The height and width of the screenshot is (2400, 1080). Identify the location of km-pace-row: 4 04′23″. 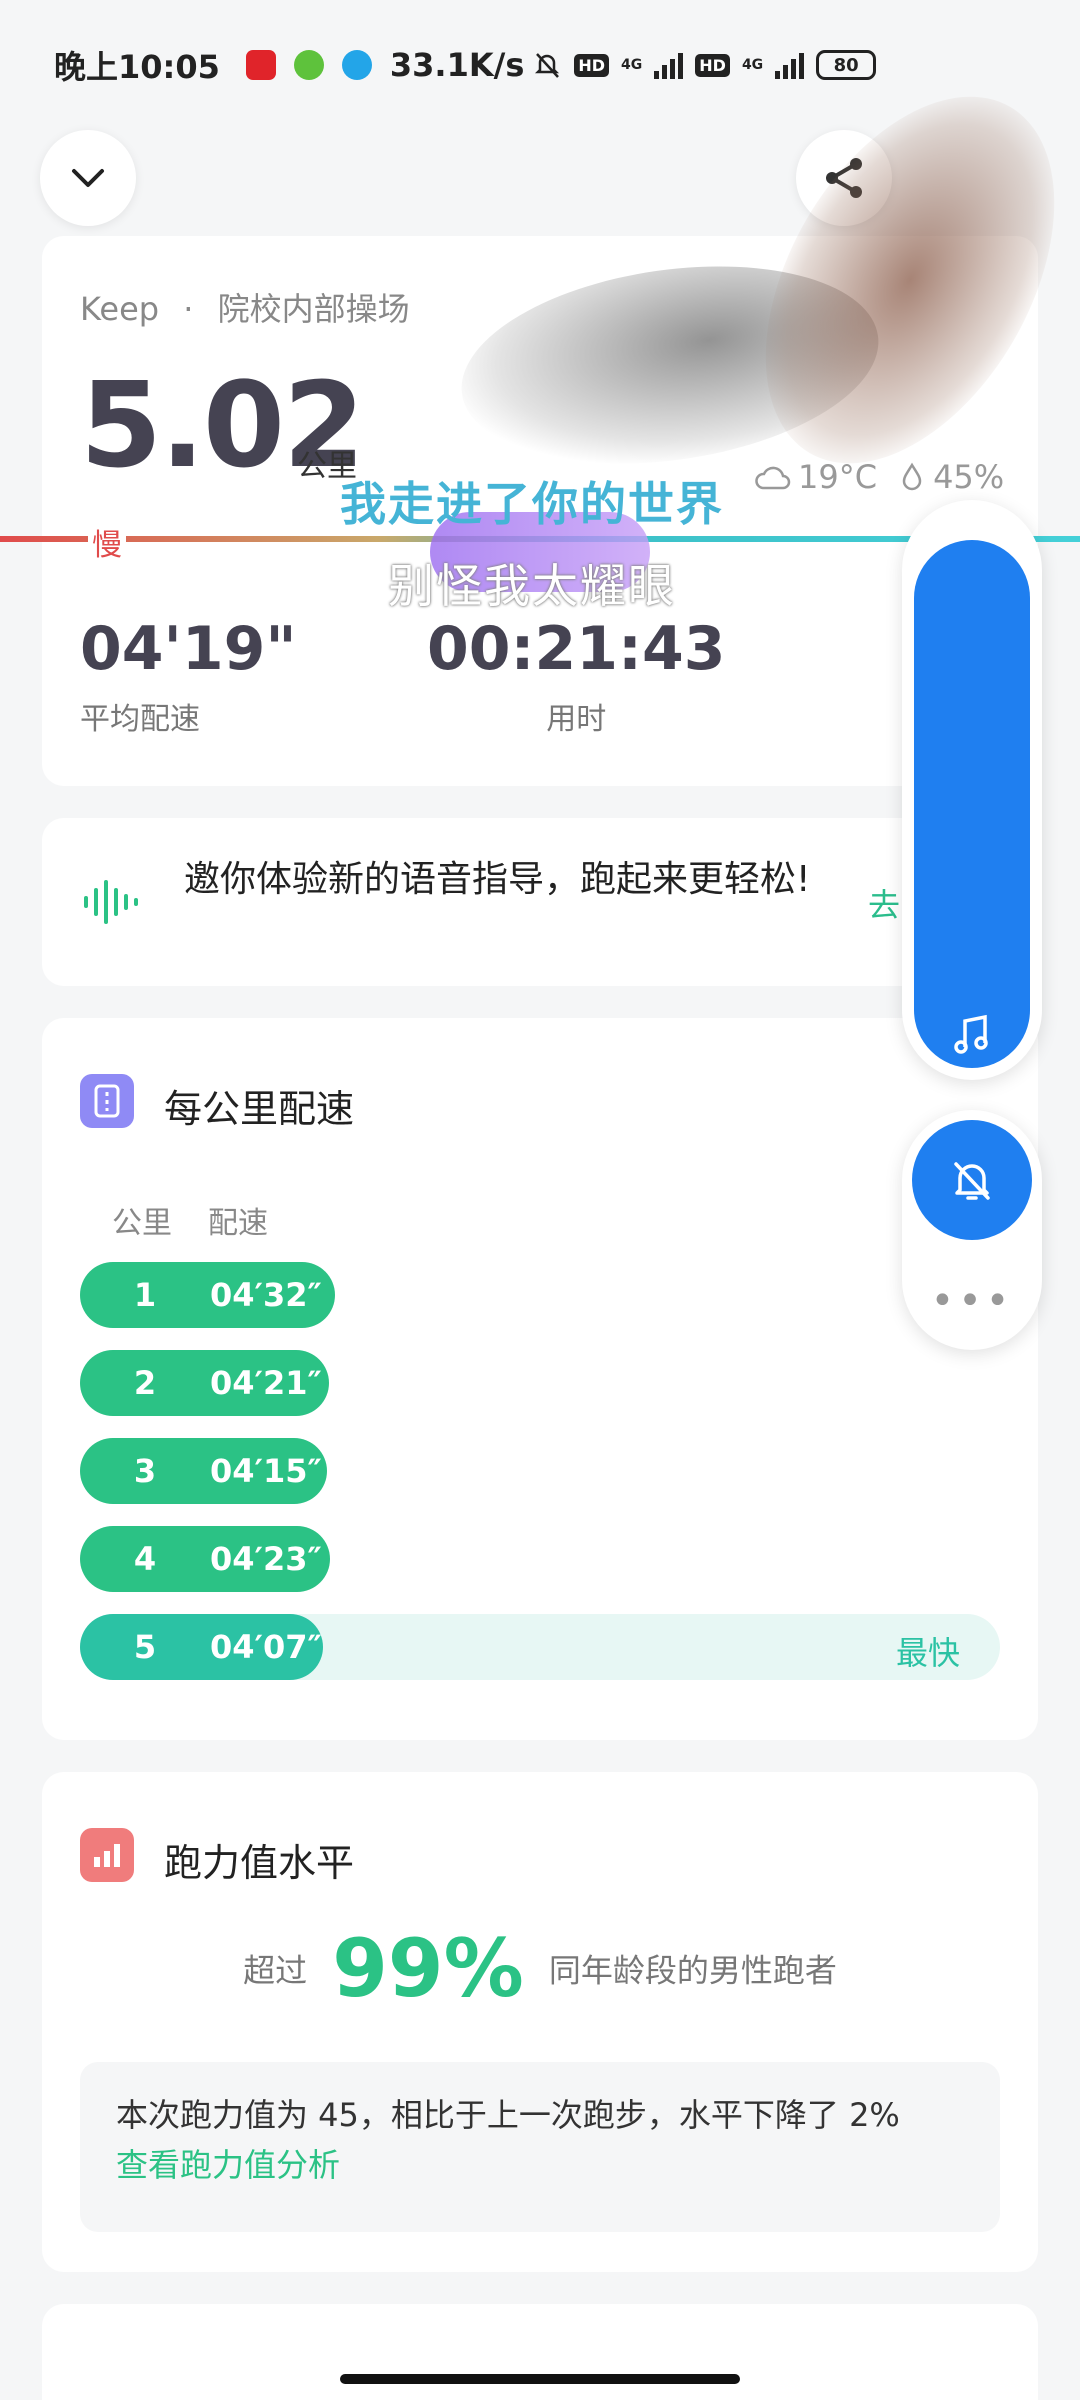
(540, 1559).